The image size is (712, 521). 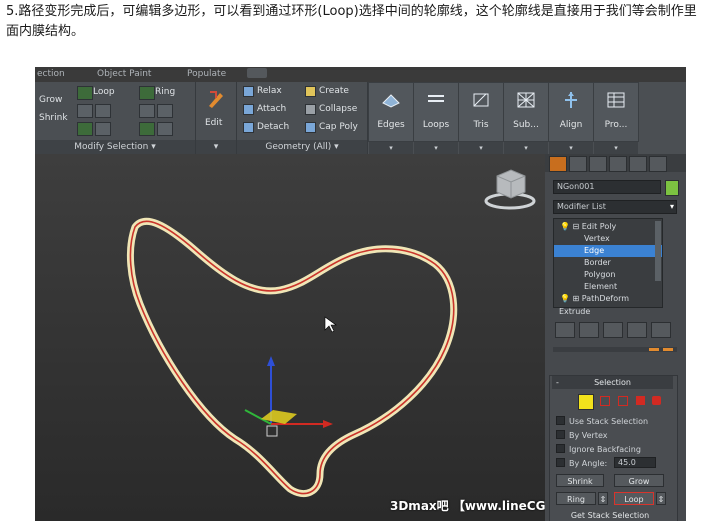 I want to click on ring-button-panel: Ring, so click(x=576, y=498).